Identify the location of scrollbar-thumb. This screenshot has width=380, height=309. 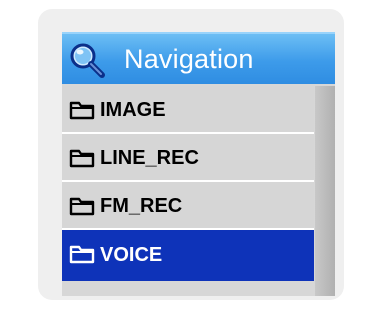
(325, 191).